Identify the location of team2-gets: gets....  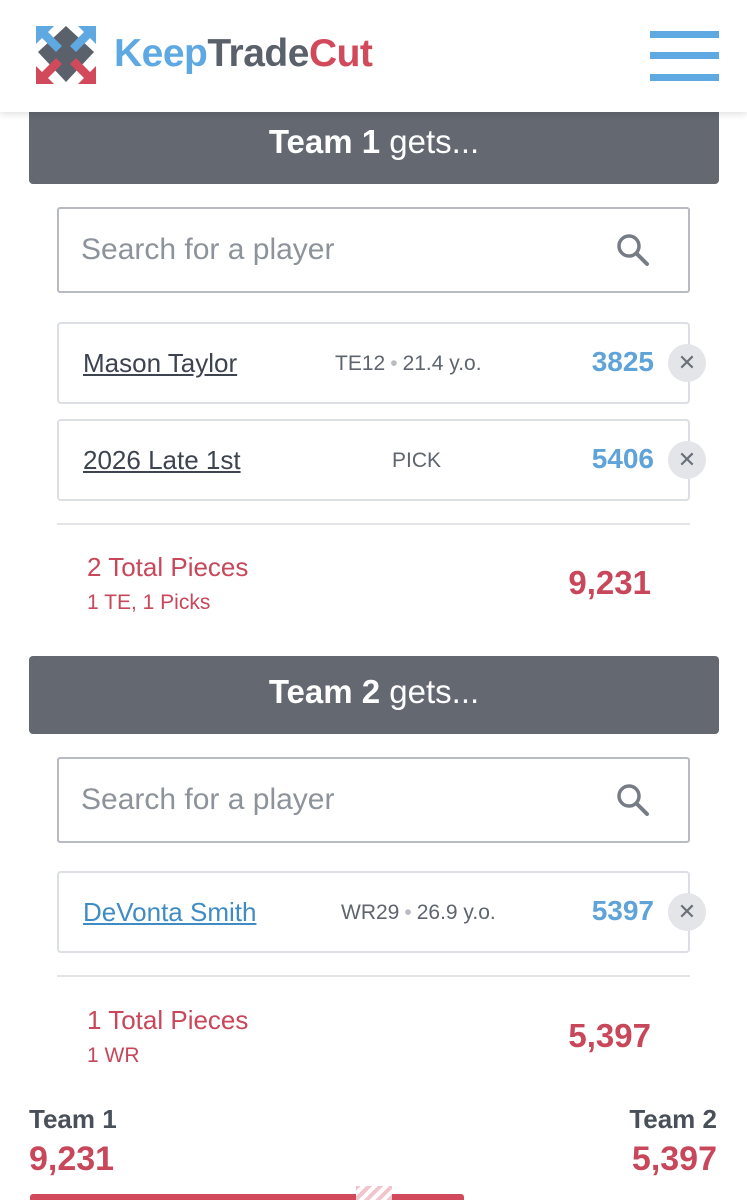
(434, 691).